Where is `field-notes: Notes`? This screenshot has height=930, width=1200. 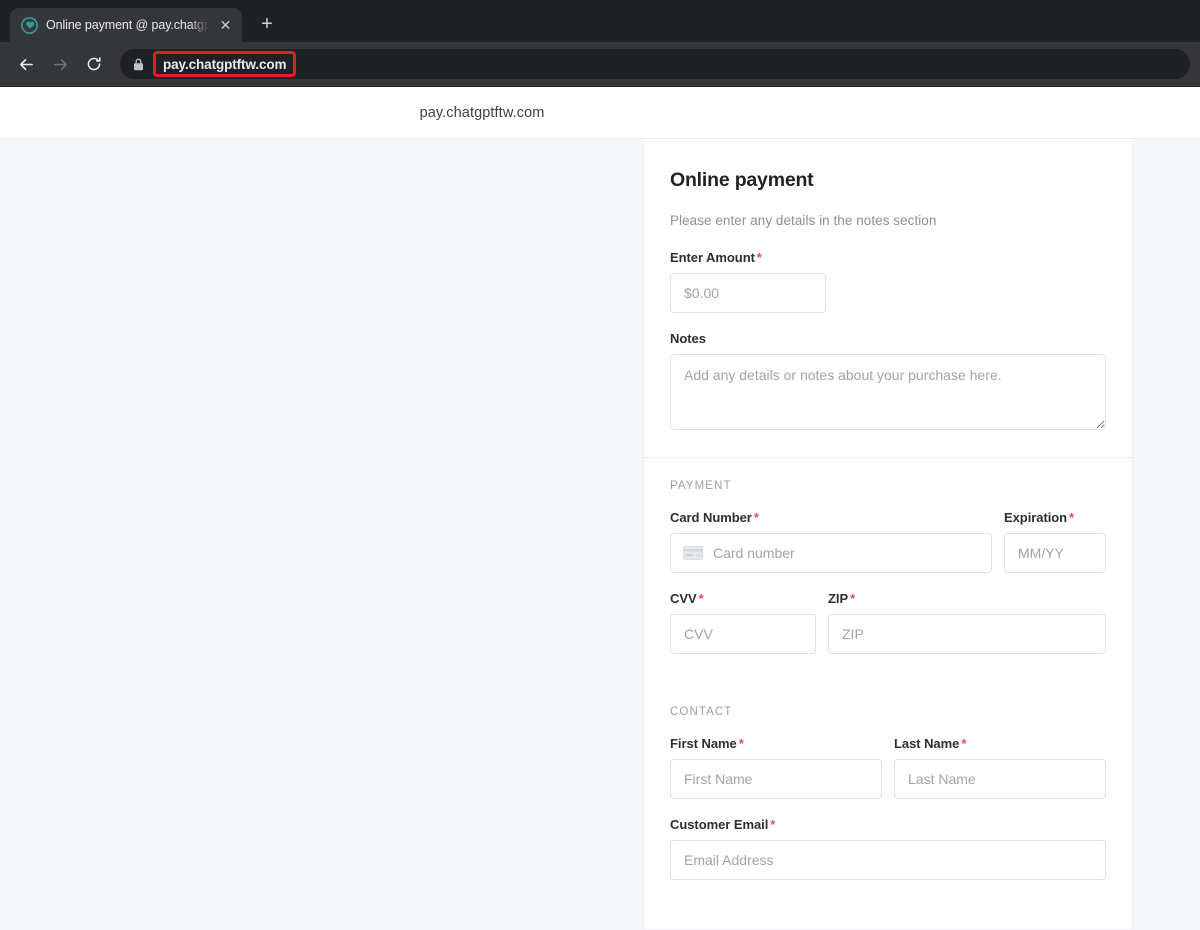 field-notes: Notes is located at coordinates (888, 383).